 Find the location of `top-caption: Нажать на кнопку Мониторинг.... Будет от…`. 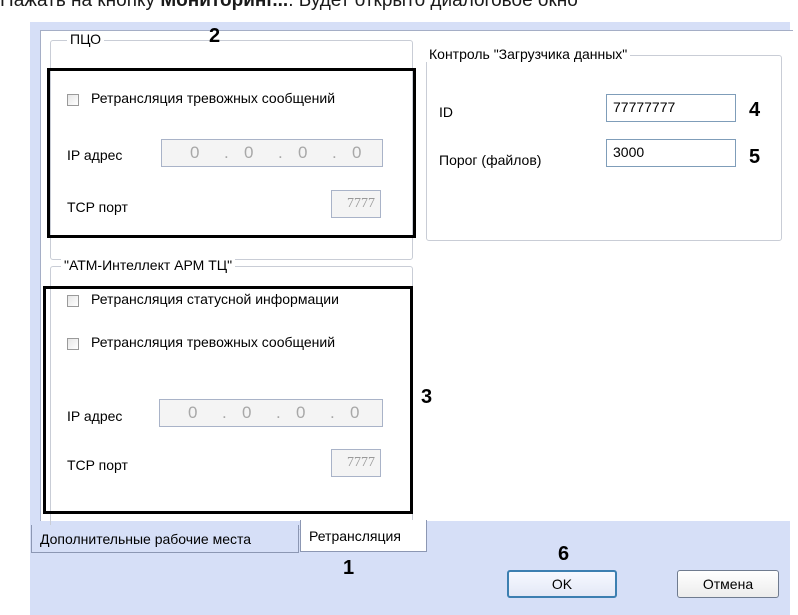

top-caption: Нажать на кнопку Мониторинг.... Будет от… is located at coordinates (399, 7).